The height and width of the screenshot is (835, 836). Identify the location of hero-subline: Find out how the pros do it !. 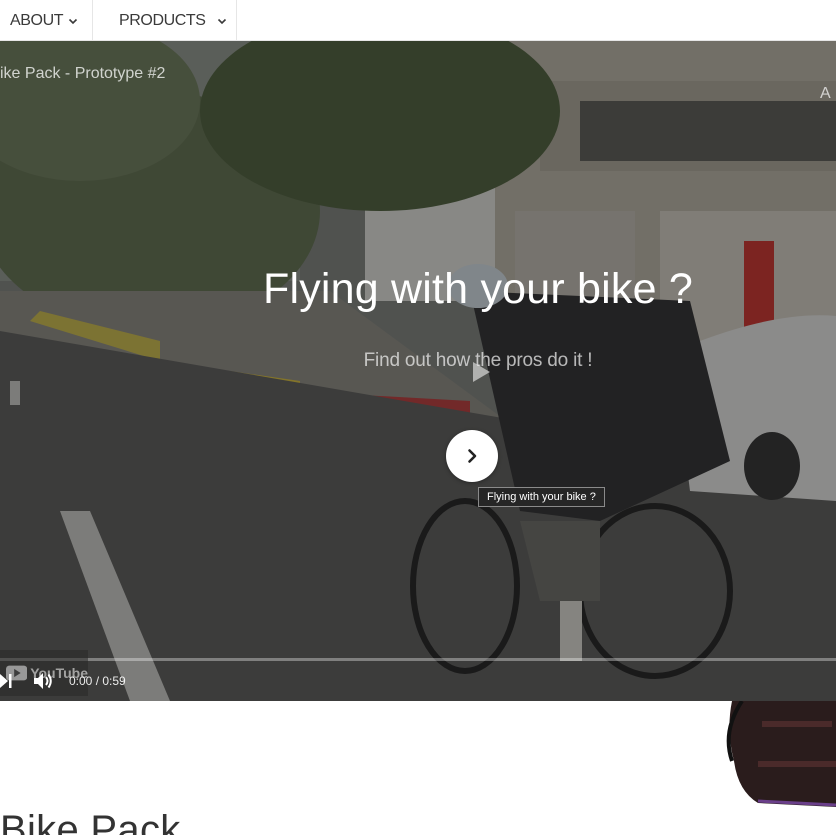
(478, 360).